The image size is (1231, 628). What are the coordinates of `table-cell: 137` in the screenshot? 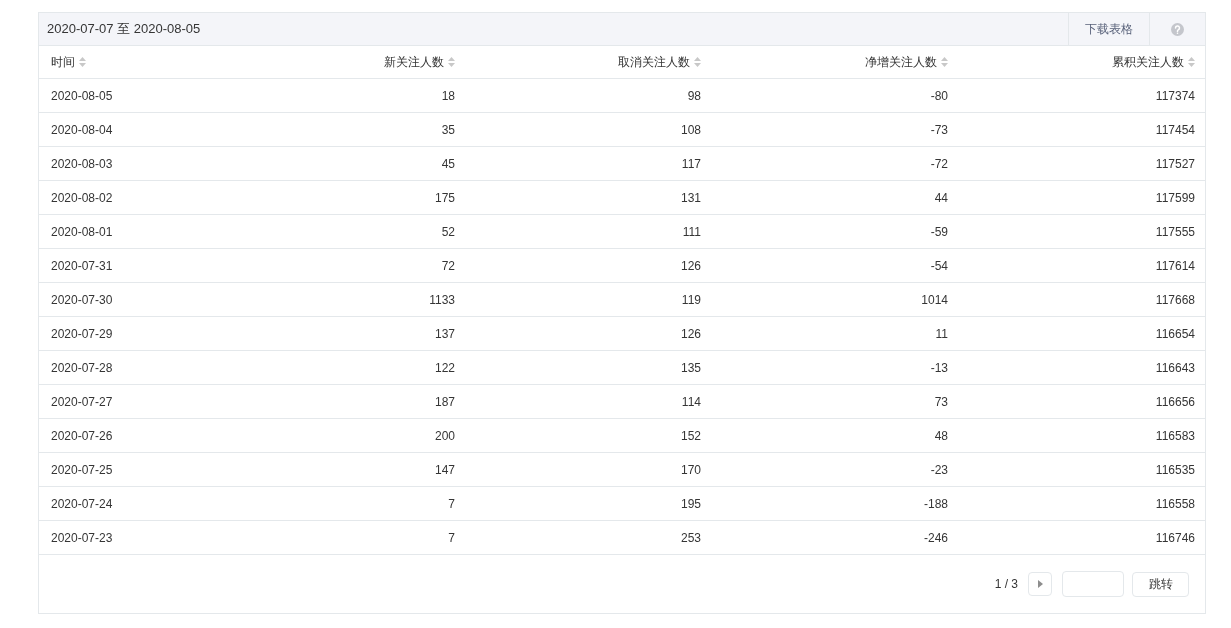 It's located at (444, 333).